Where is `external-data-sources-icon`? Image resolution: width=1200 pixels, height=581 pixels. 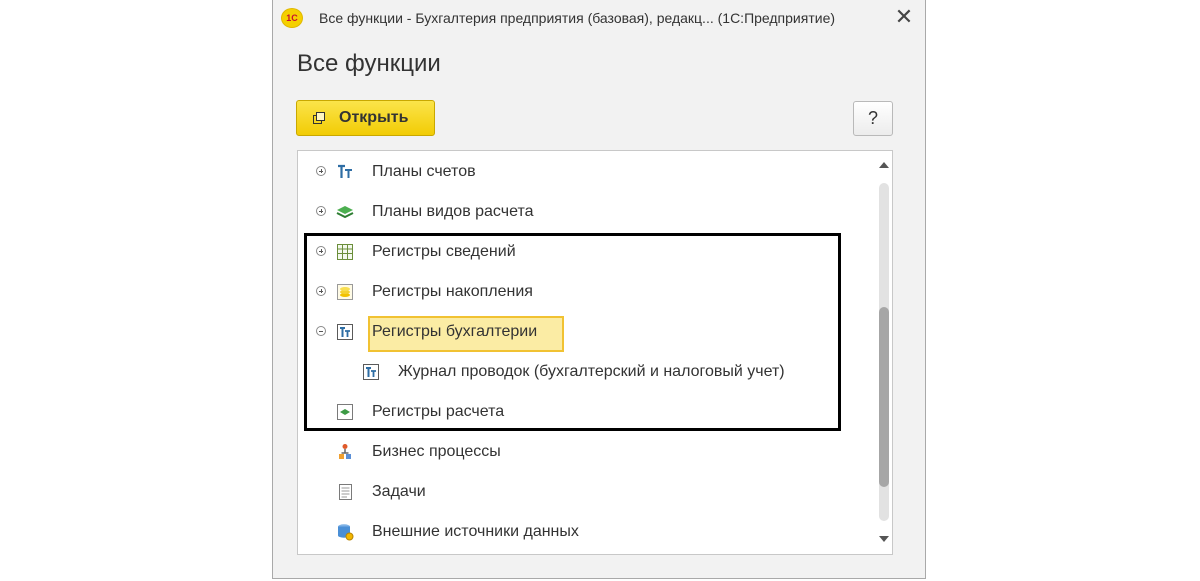
external-data-sources-icon is located at coordinates (346, 532).